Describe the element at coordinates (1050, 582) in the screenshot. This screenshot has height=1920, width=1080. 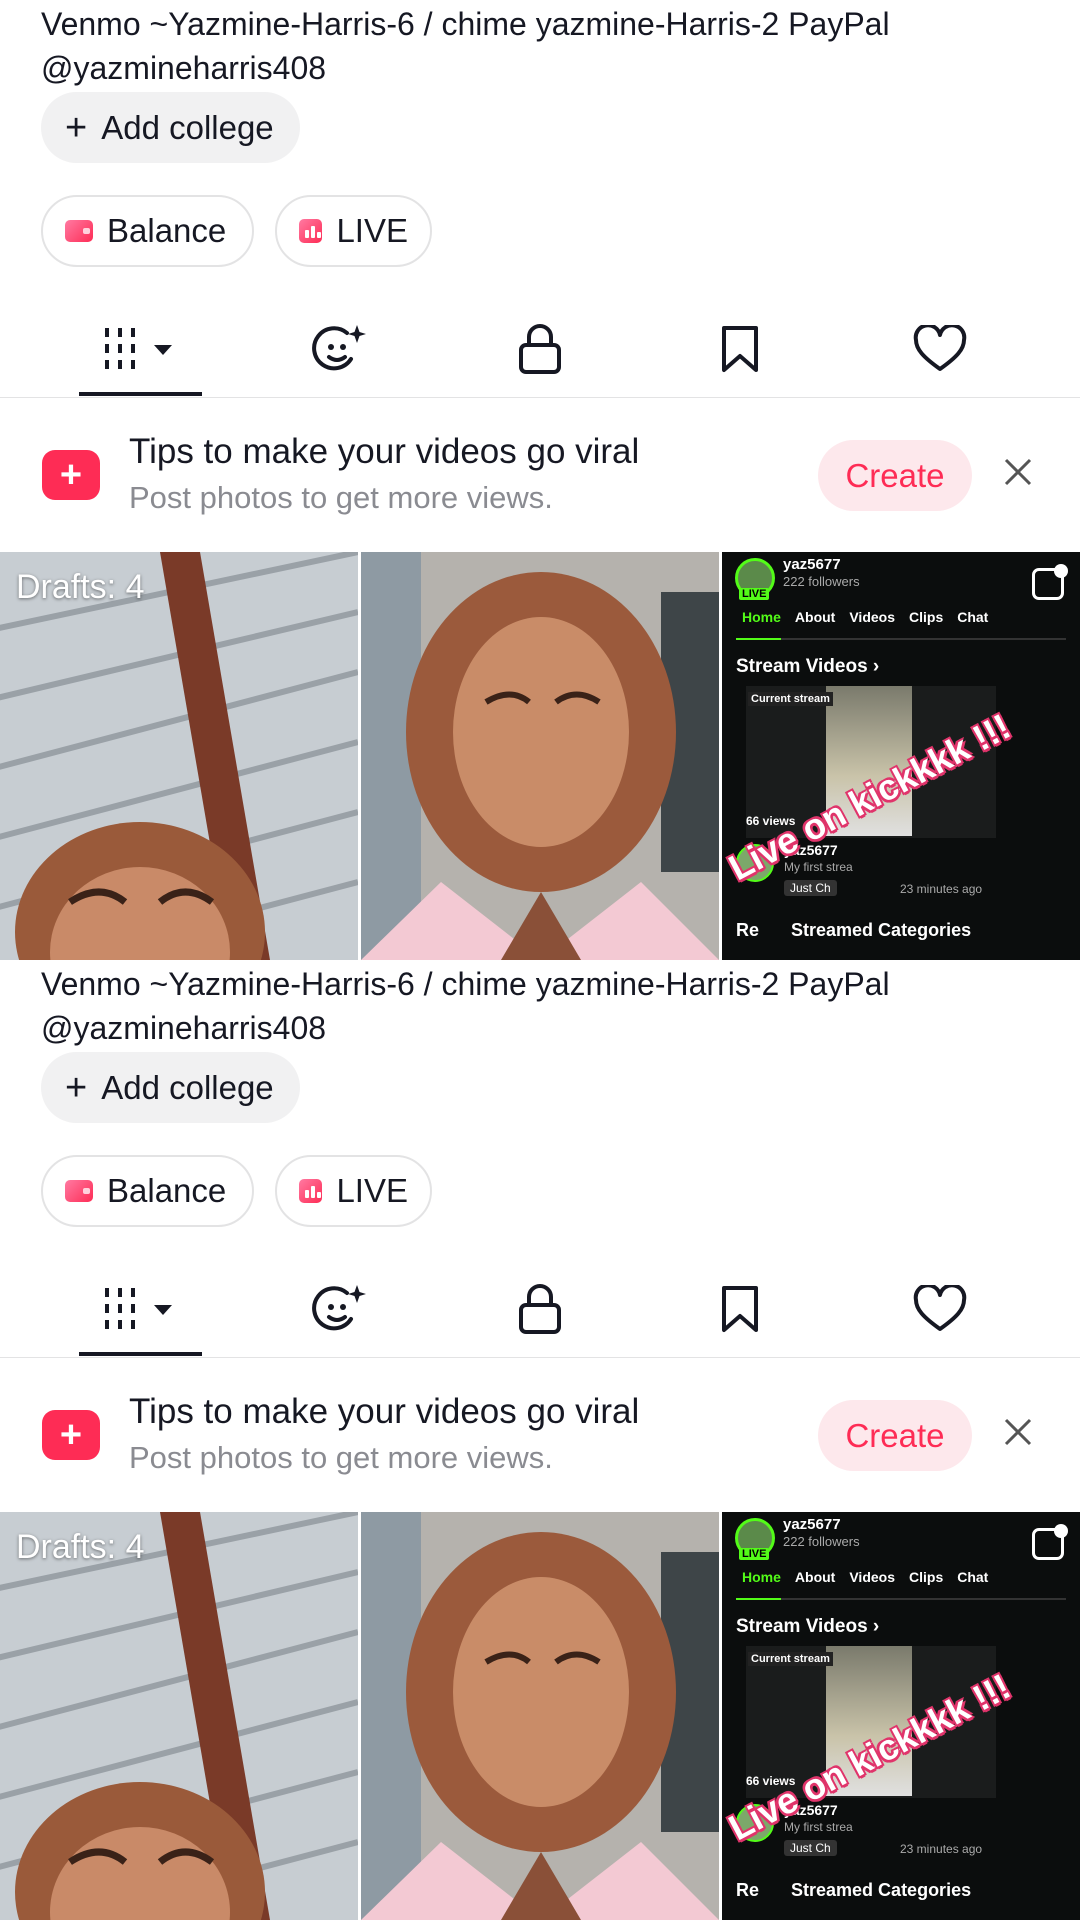
I see `multi-photo-icon` at that location.